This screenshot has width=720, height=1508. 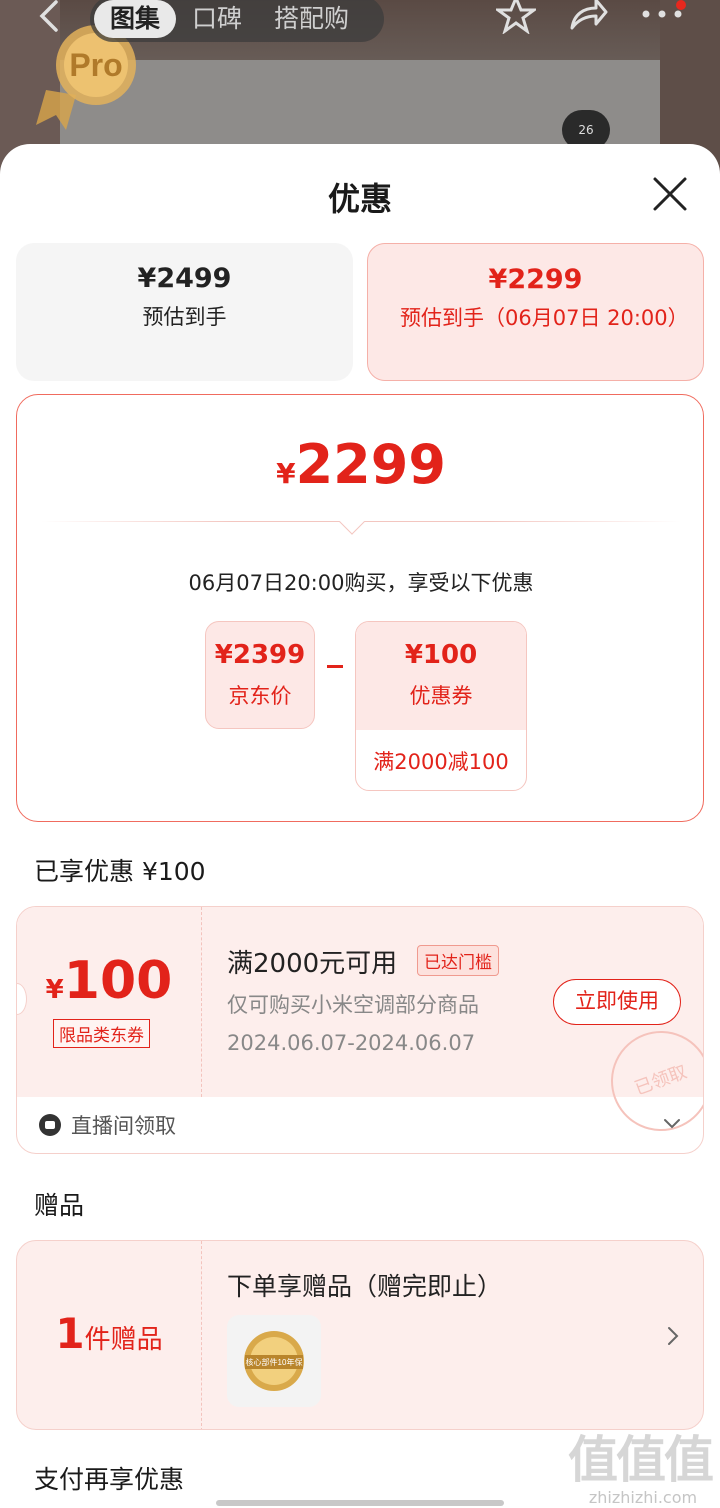 What do you see at coordinates (359, 199) in the screenshot?
I see `sheet-title: 优惠` at bounding box center [359, 199].